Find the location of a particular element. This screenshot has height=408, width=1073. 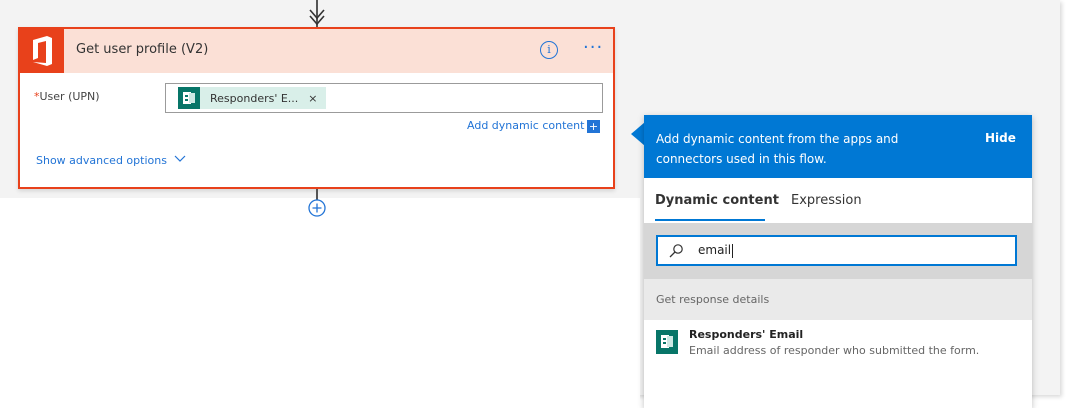

section-label: Get response details is located at coordinates (713, 299).